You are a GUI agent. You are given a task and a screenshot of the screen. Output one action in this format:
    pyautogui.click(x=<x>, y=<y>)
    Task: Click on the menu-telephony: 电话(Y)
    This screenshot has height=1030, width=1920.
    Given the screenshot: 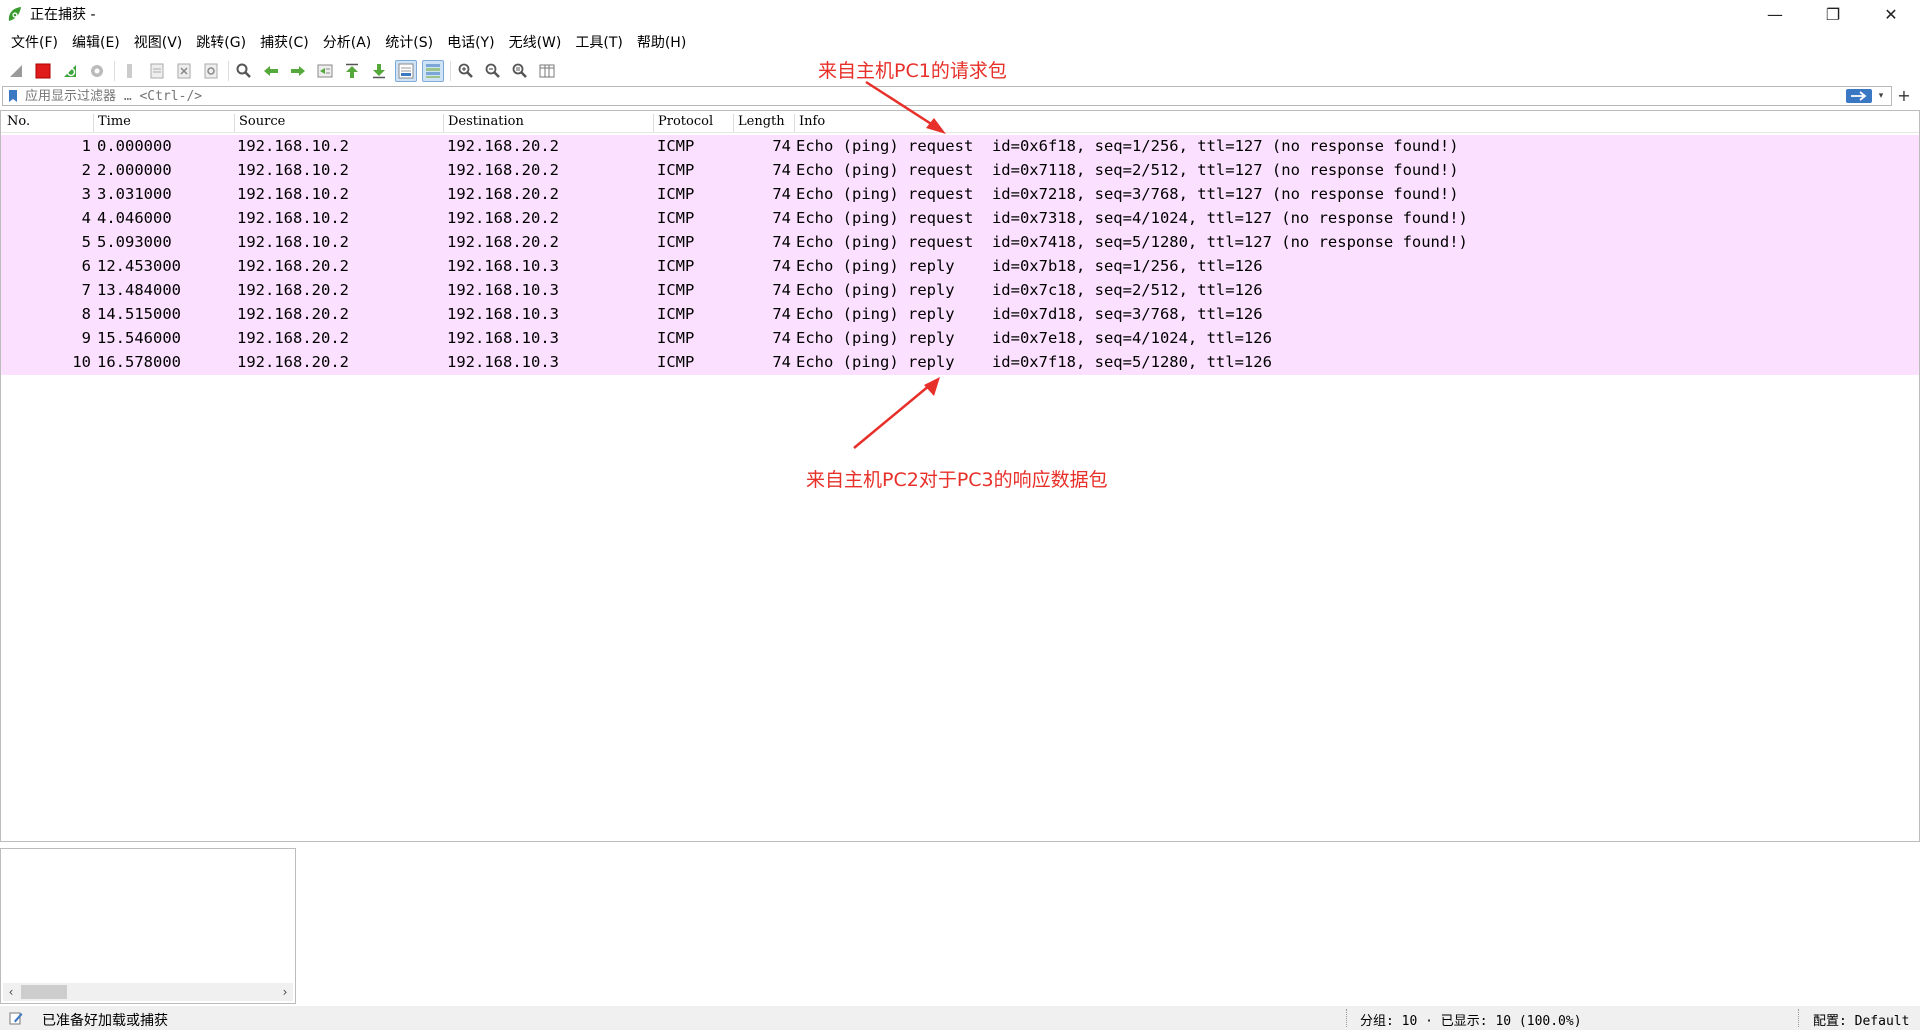 What is the action you would take?
    pyautogui.click(x=470, y=42)
    